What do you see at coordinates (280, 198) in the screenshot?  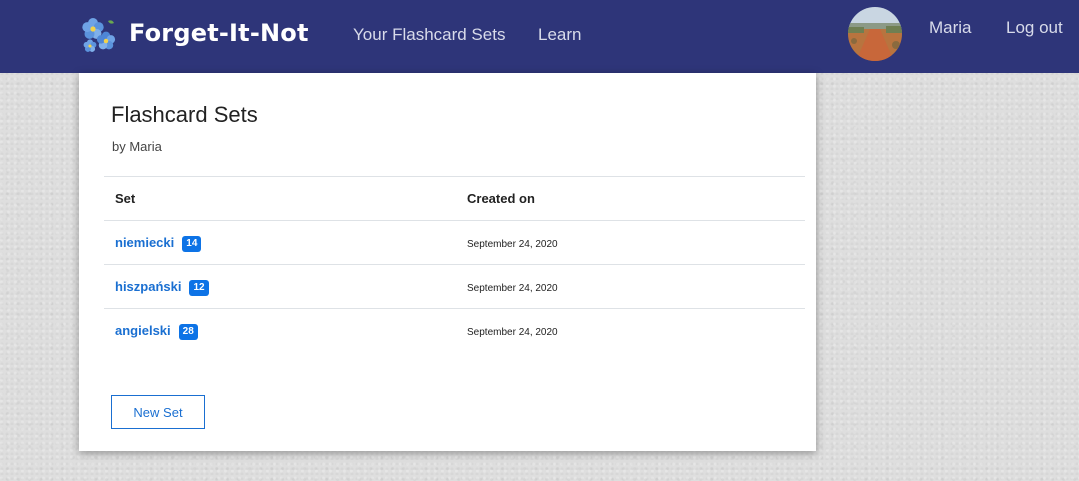 I see `column-header-set: Set` at bounding box center [280, 198].